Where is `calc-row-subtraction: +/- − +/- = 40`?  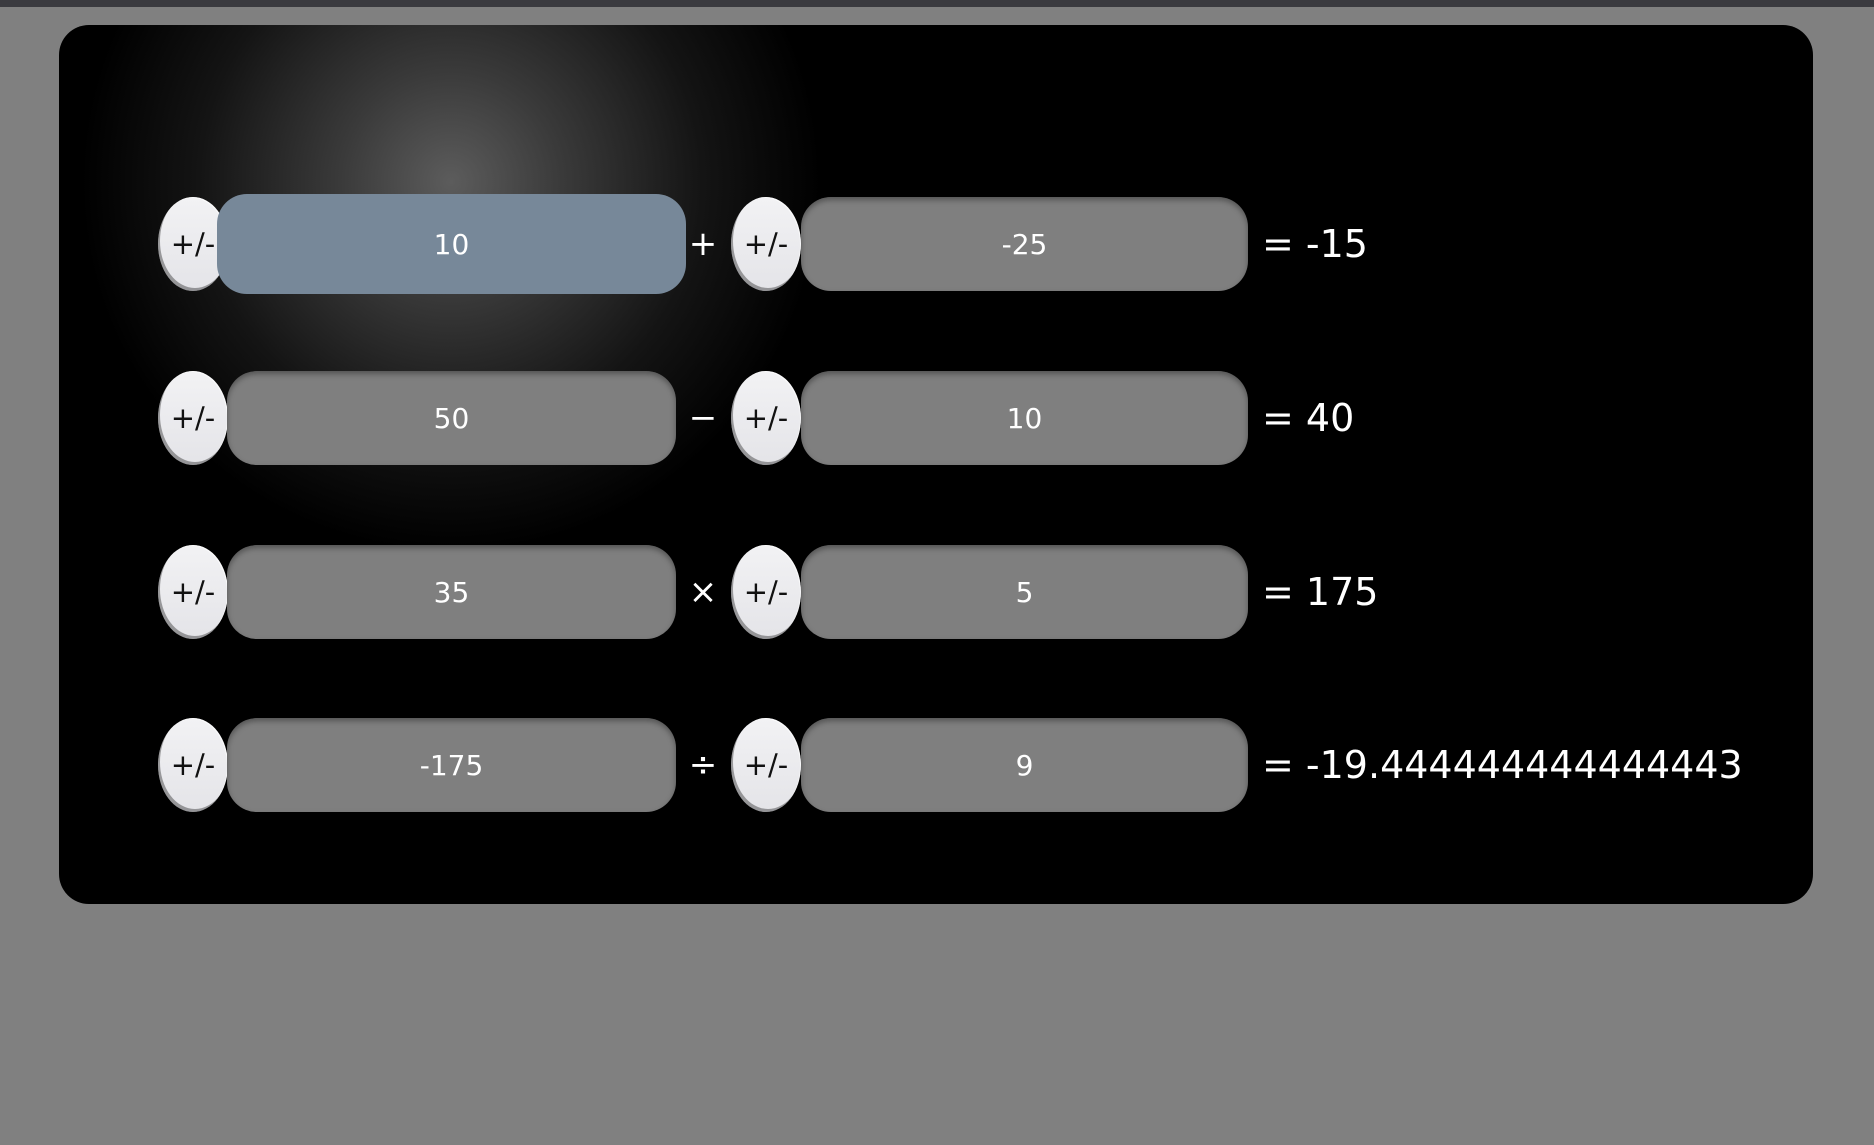
calc-row-subtraction: +/- − +/- = 40 is located at coordinates (936, 418).